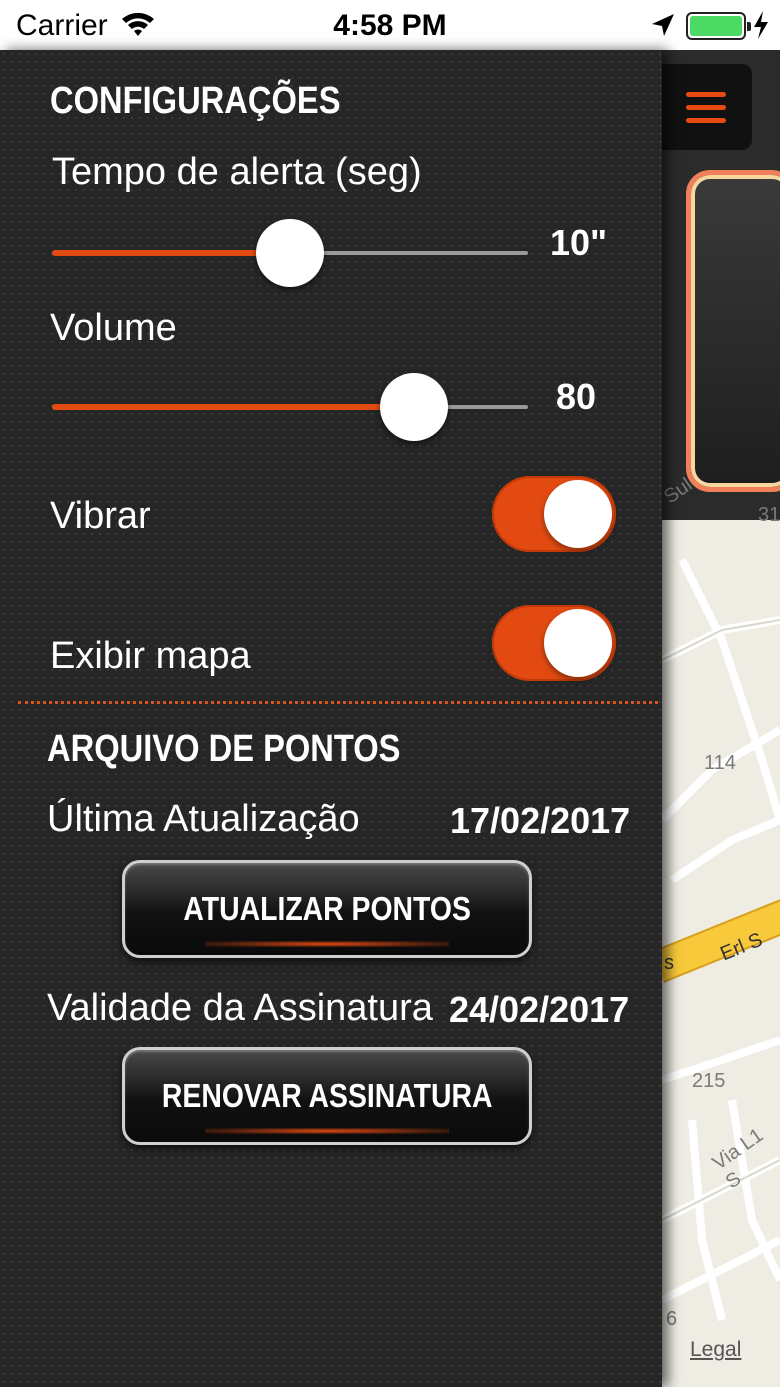  I want to click on alert-time-value: 10", so click(579, 242).